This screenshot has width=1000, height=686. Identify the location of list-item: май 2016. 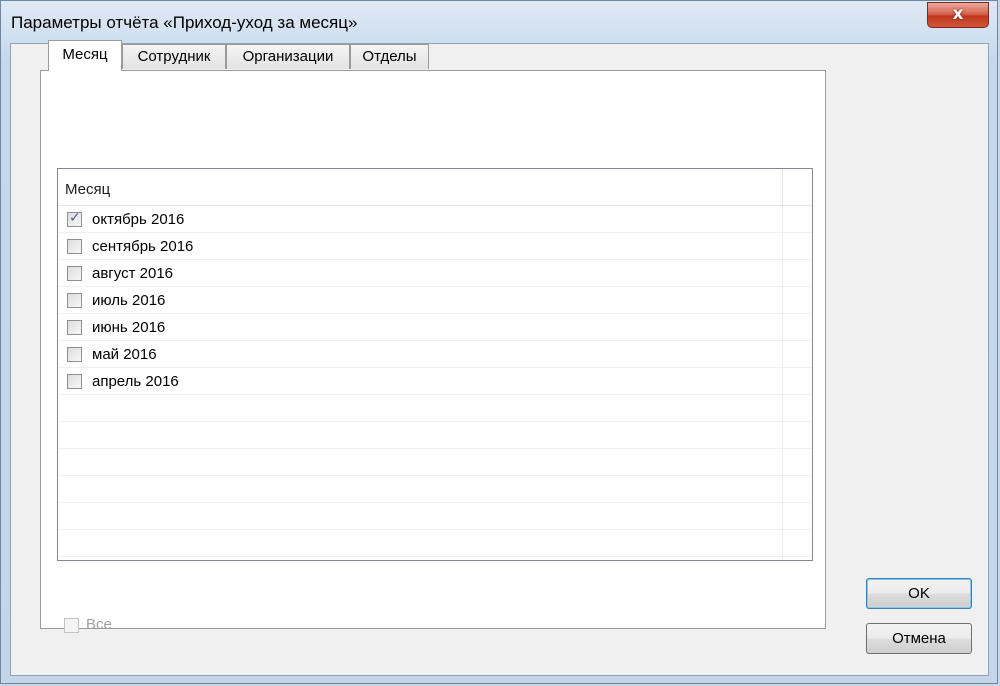
(435, 354).